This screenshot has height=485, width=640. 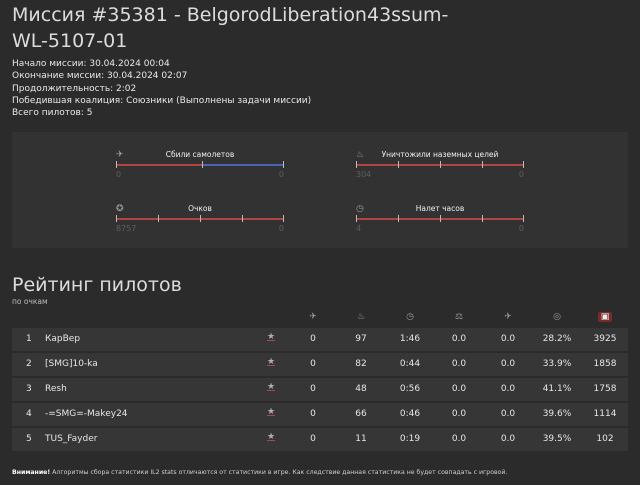 I want to click on table-row: 1 КарВер ★ 0 97 1:46 0.0 0.0 28.2% 3925, so click(x=320, y=339).